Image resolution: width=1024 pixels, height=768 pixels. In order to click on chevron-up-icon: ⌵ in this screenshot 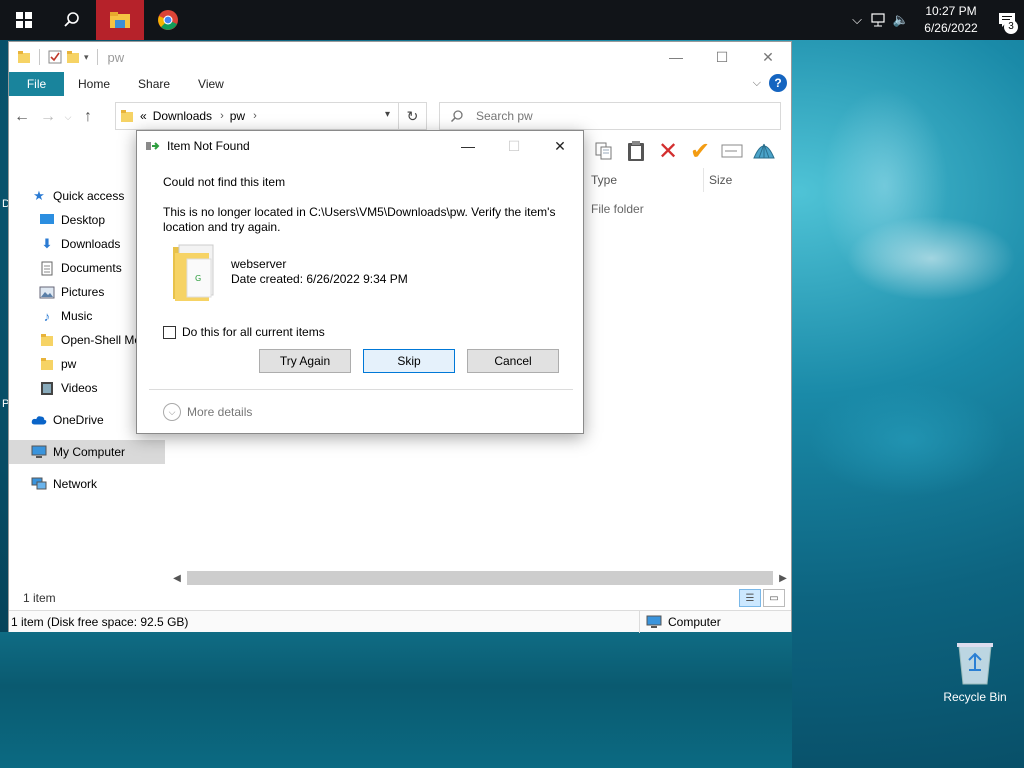, I will do `click(857, 20)`.